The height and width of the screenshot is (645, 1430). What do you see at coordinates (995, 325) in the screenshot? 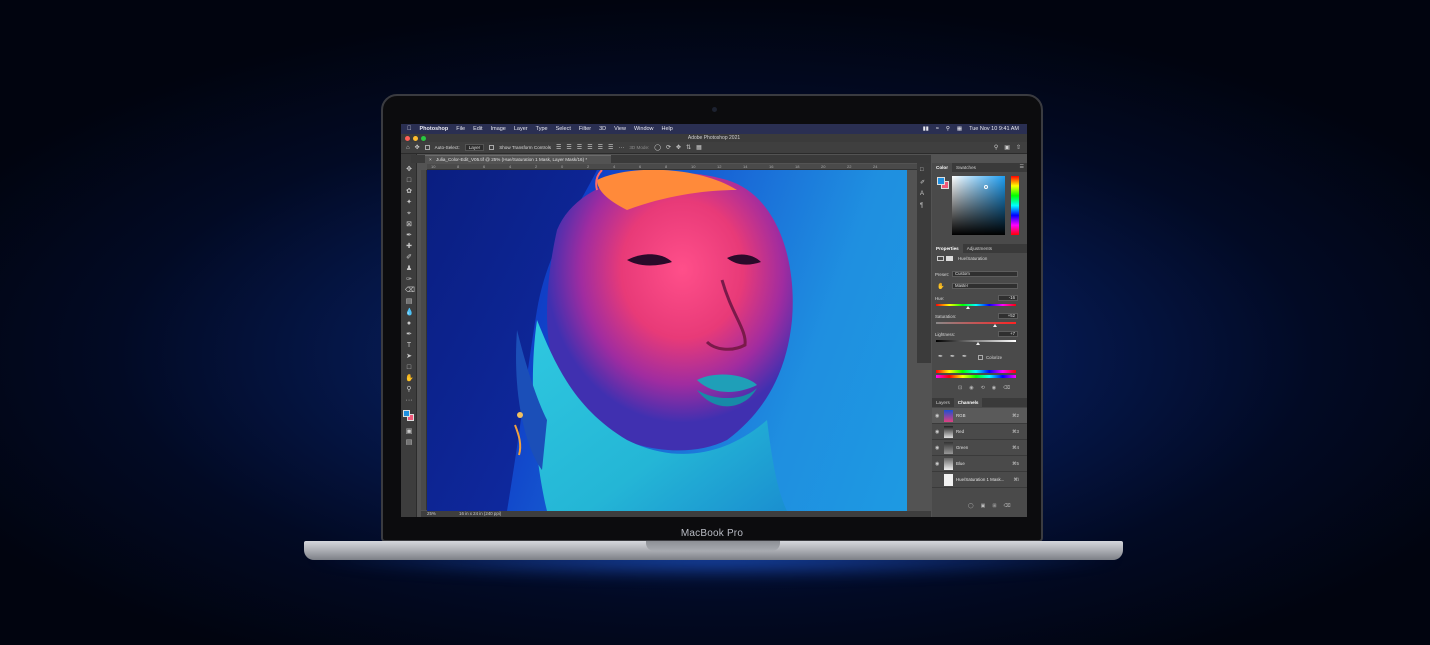
I see `saturation-slider-handle` at bounding box center [995, 325].